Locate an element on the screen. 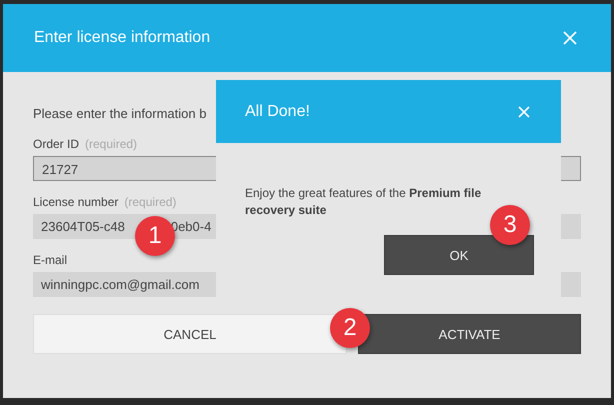 This screenshot has width=614, height=405. activate-button: ACTIVATE is located at coordinates (469, 334).